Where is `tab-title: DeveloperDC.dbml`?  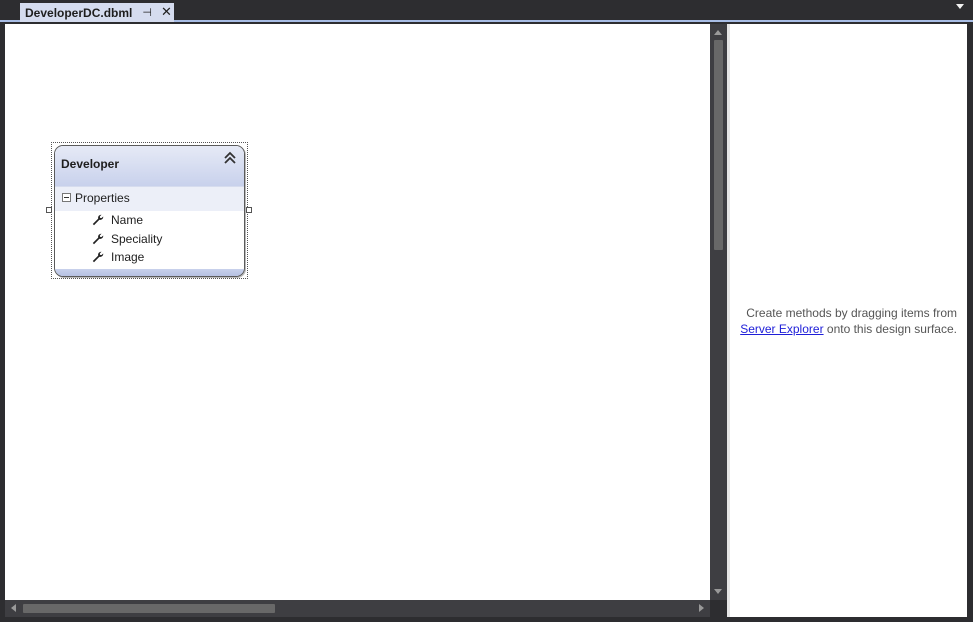
tab-title: DeveloperDC.dbml is located at coordinates (79, 12).